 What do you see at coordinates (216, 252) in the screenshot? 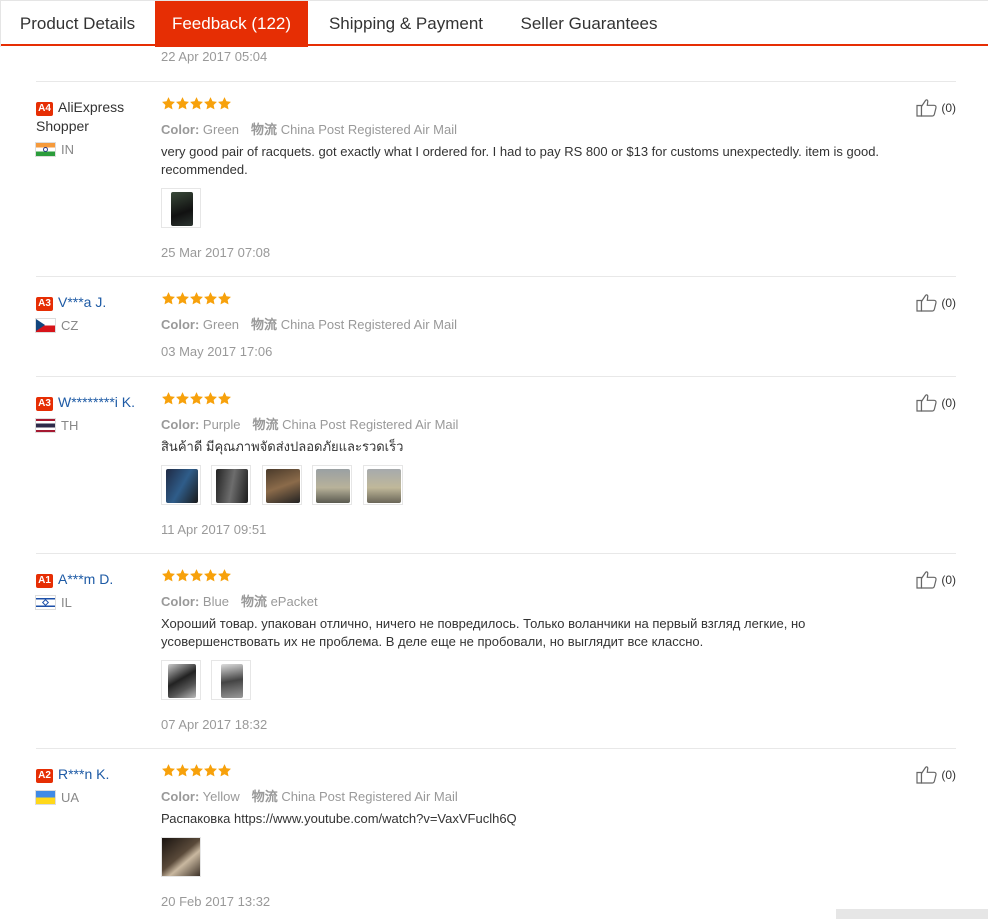
I see `review-date: 25 Mar 2017 07:08` at bounding box center [216, 252].